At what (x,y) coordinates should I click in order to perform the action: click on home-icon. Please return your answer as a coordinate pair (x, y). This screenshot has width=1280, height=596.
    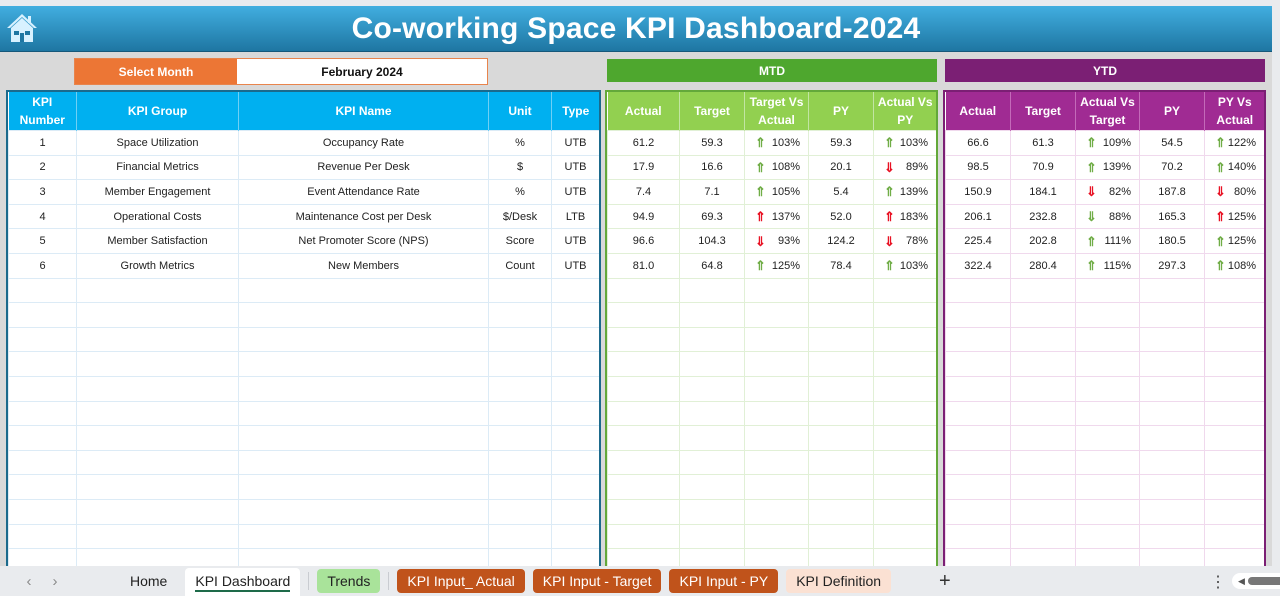
    Looking at the image, I should click on (22, 28).